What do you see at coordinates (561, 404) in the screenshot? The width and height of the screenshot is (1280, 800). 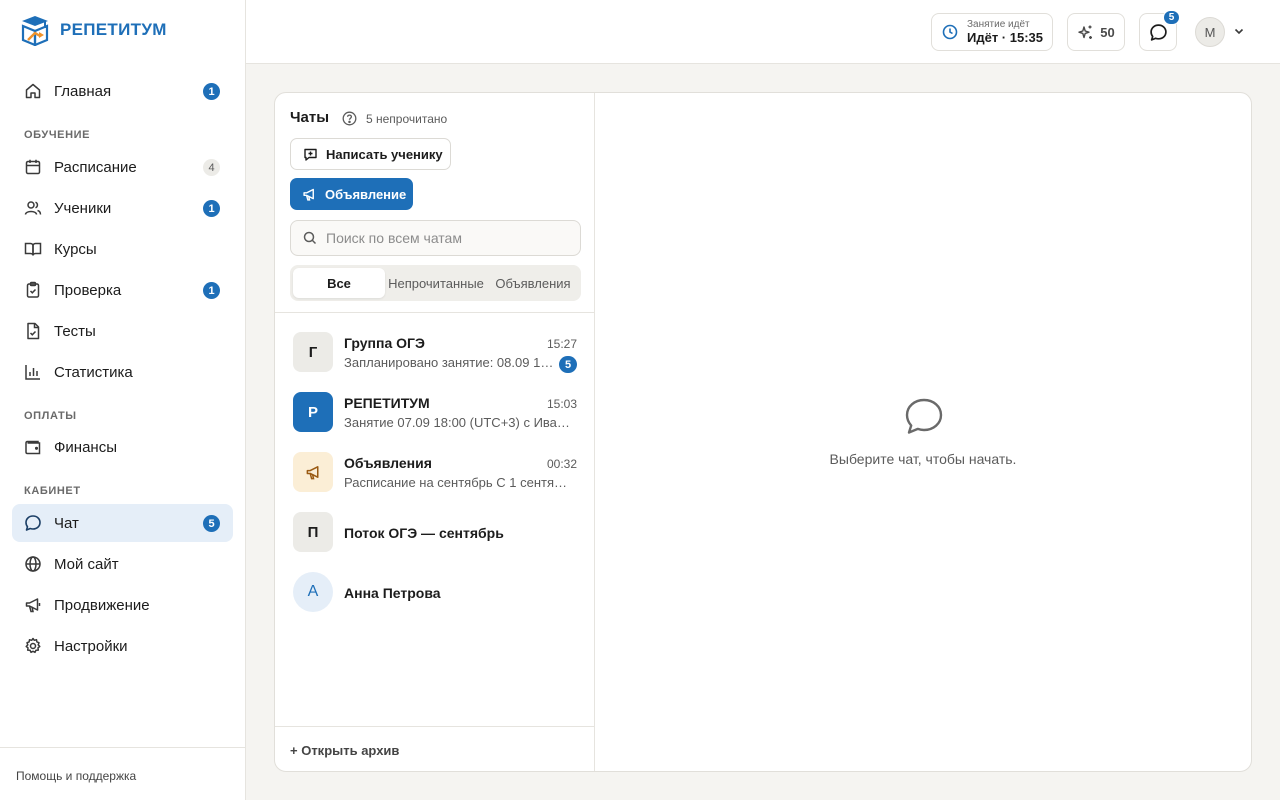 I see `chat-time: 15:03` at bounding box center [561, 404].